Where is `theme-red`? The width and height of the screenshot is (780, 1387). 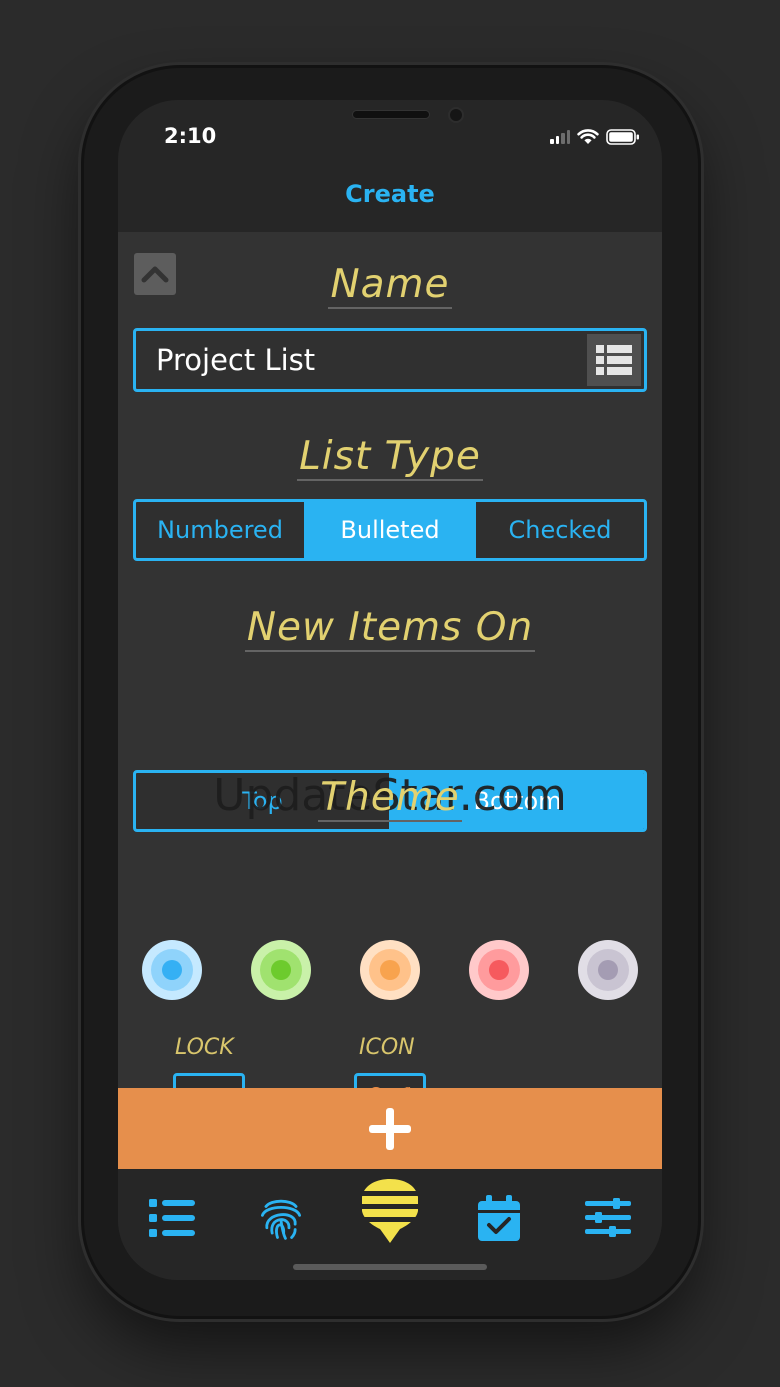
theme-red is located at coordinates (499, 970).